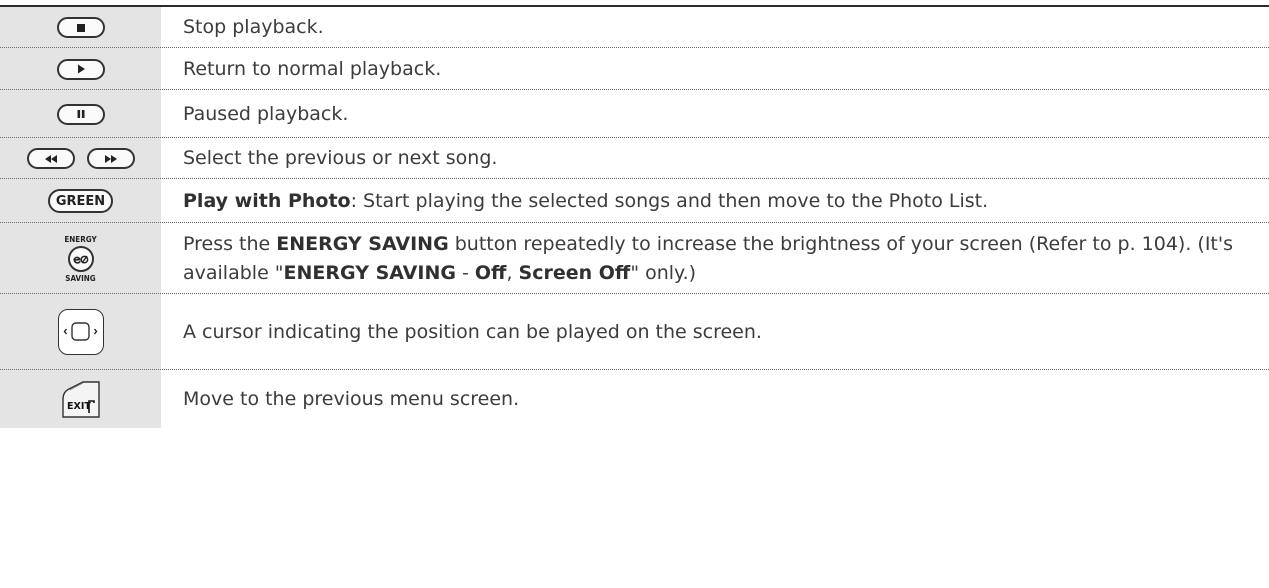  I want to click on energy-label: ENERGY, so click(80, 239).